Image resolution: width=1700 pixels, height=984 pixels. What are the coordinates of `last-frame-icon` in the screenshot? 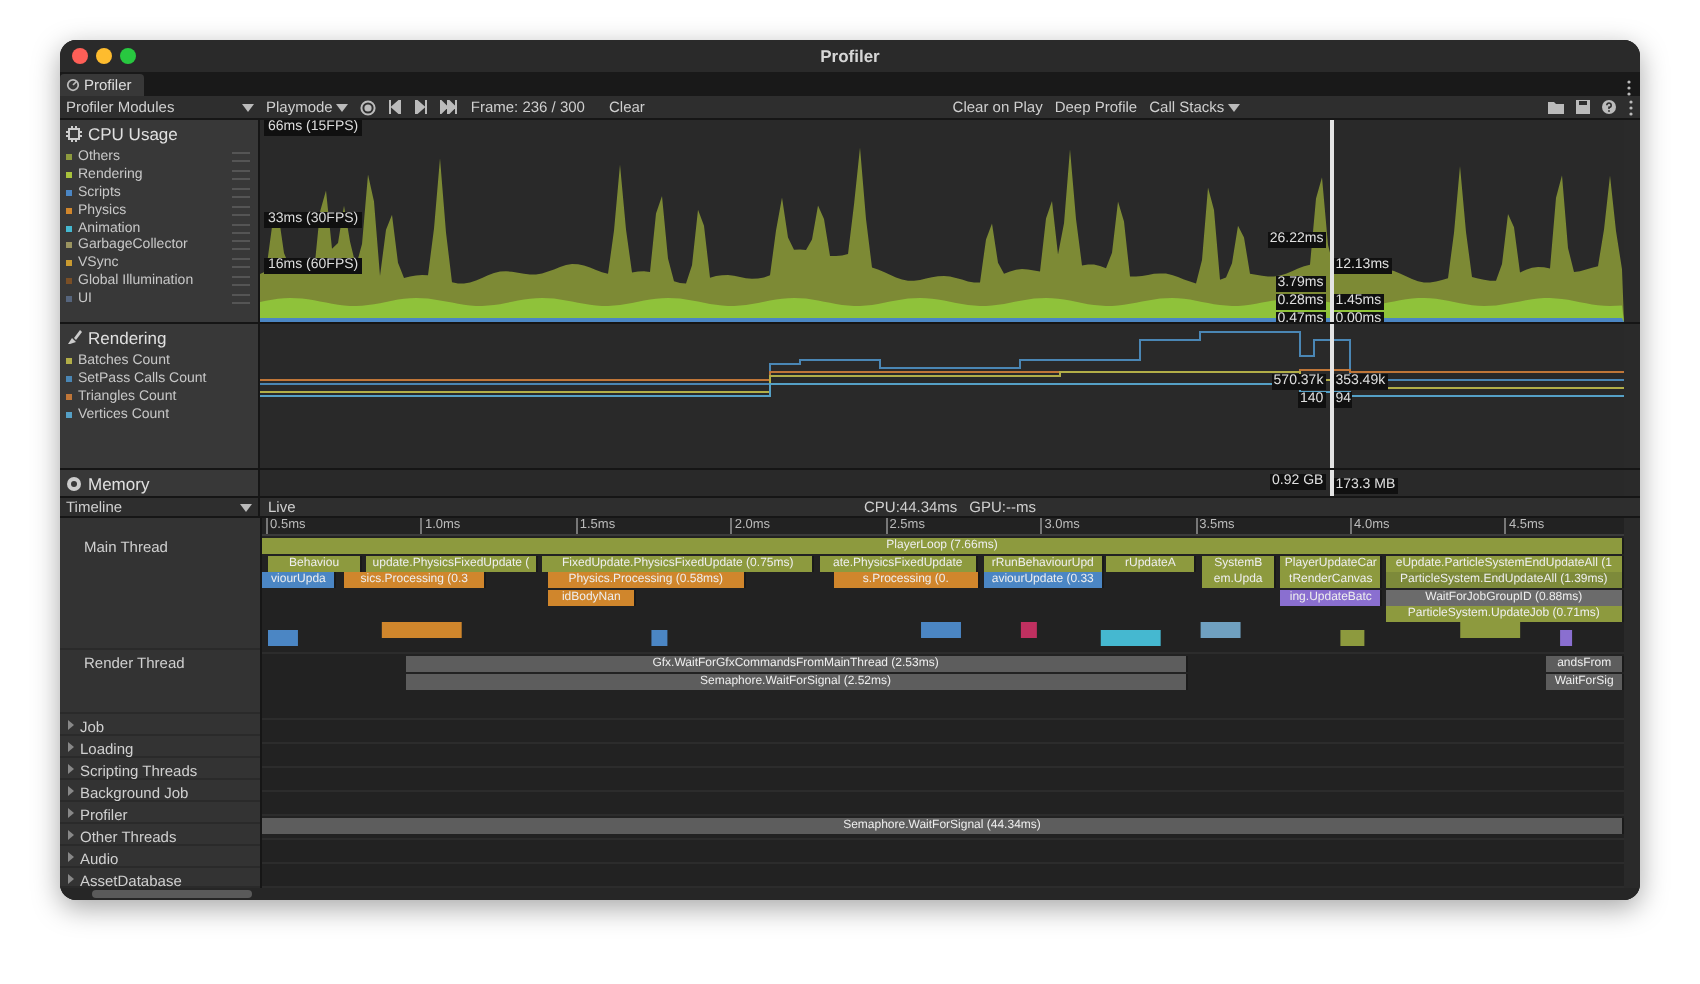 It's located at (449, 107).